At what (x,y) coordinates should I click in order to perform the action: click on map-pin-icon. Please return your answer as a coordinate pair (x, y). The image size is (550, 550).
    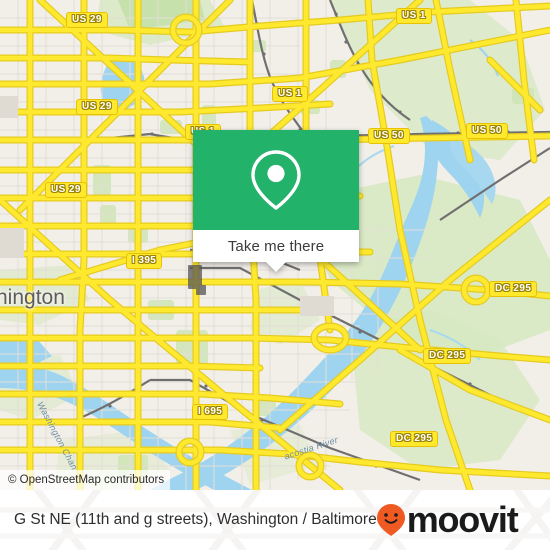
    Looking at the image, I should click on (276, 180).